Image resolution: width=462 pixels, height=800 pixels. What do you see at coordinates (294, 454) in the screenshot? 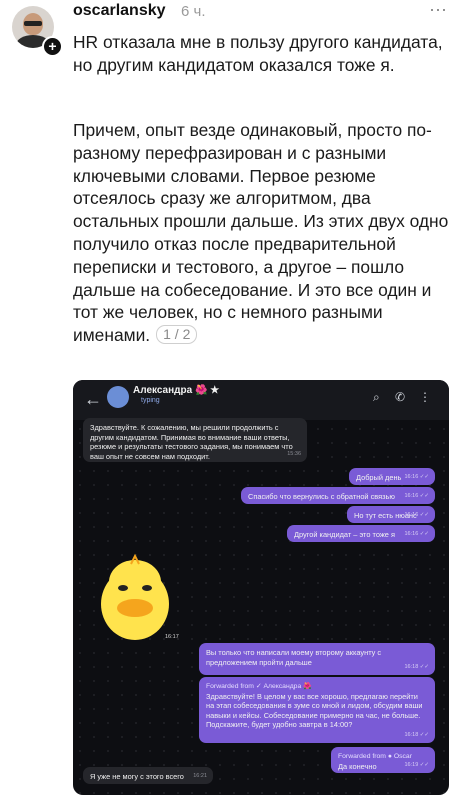
I see `message-time: 15:36` at bounding box center [294, 454].